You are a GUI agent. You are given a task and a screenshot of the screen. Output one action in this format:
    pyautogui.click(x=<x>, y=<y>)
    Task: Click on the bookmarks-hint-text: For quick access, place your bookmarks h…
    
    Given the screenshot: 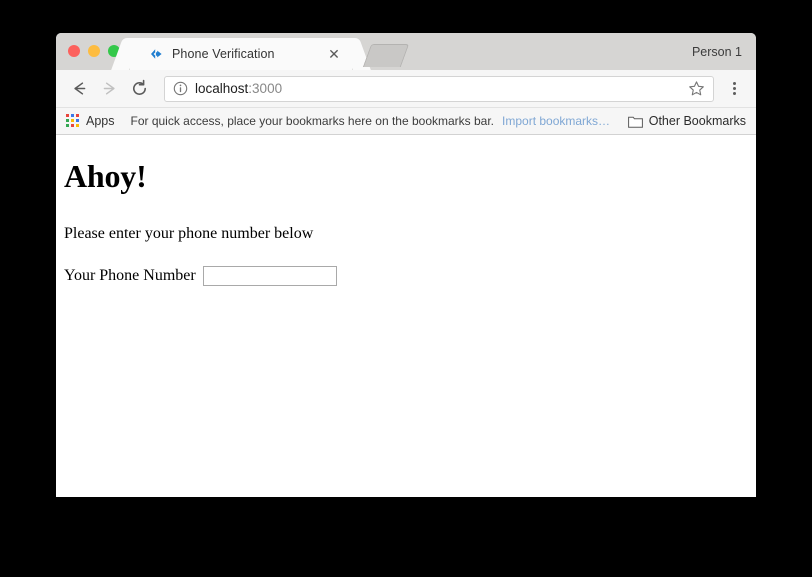 What is the action you would take?
    pyautogui.click(x=312, y=121)
    